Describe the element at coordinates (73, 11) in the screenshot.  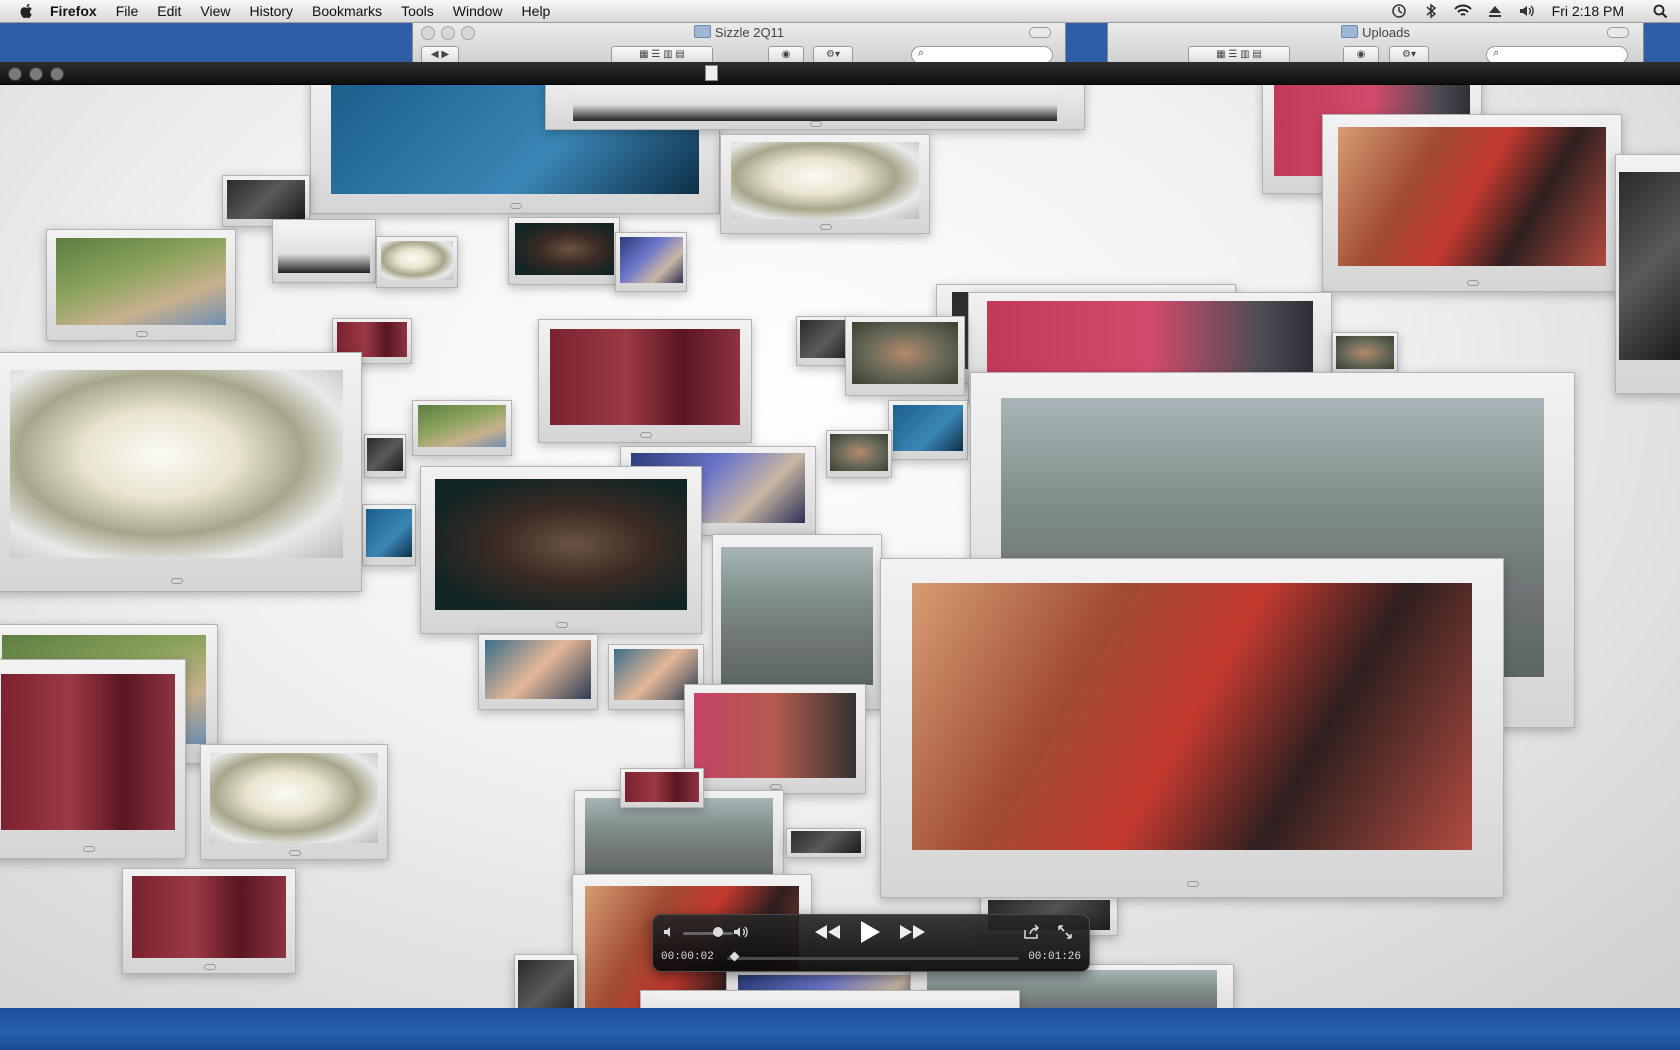
I see `app-menu-firefox: Firefox` at that location.